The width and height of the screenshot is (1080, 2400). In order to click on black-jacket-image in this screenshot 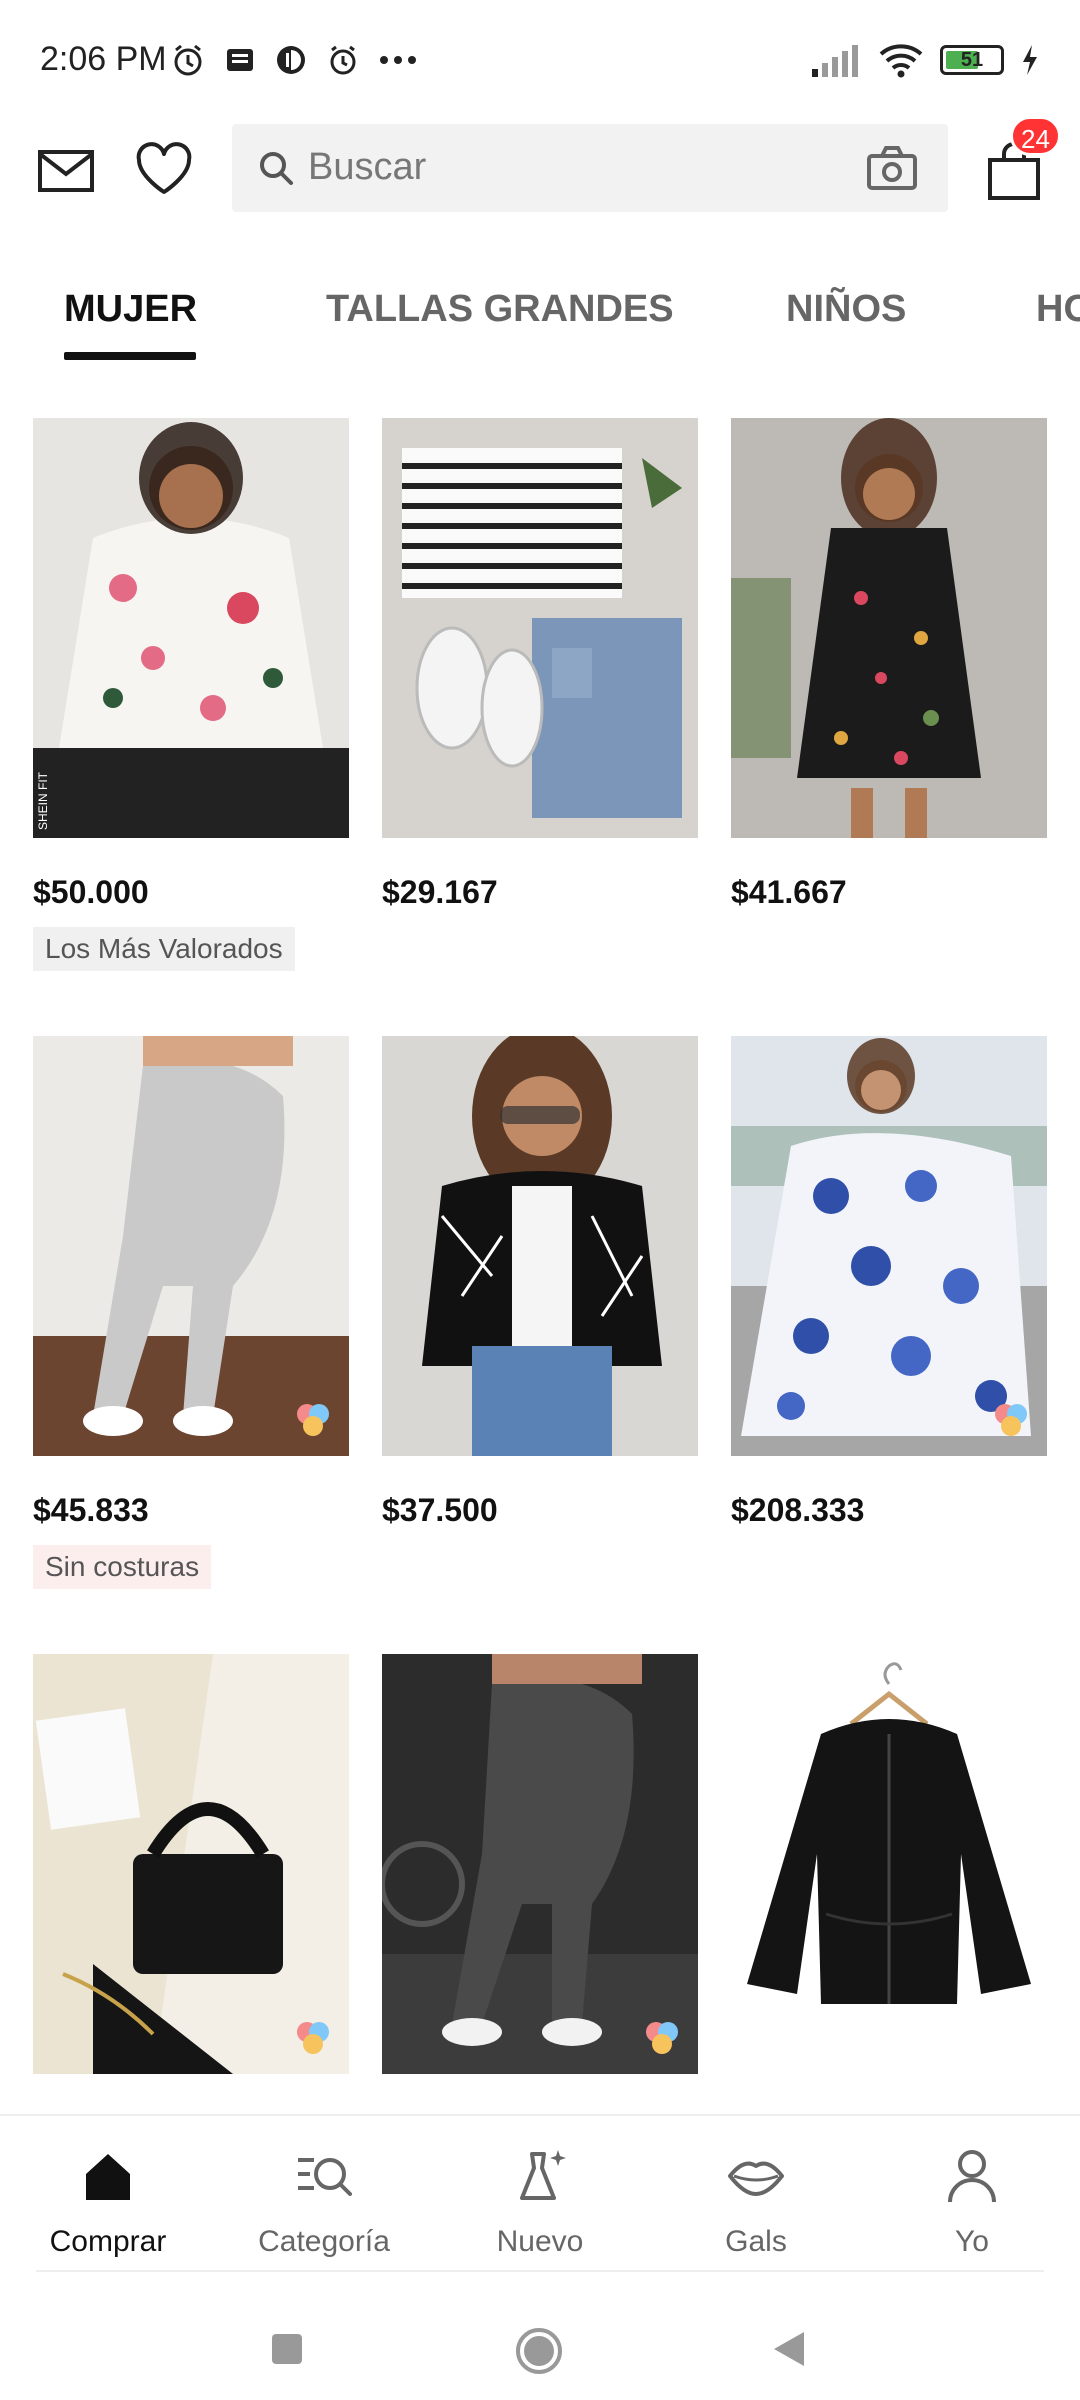, I will do `click(889, 1864)`.